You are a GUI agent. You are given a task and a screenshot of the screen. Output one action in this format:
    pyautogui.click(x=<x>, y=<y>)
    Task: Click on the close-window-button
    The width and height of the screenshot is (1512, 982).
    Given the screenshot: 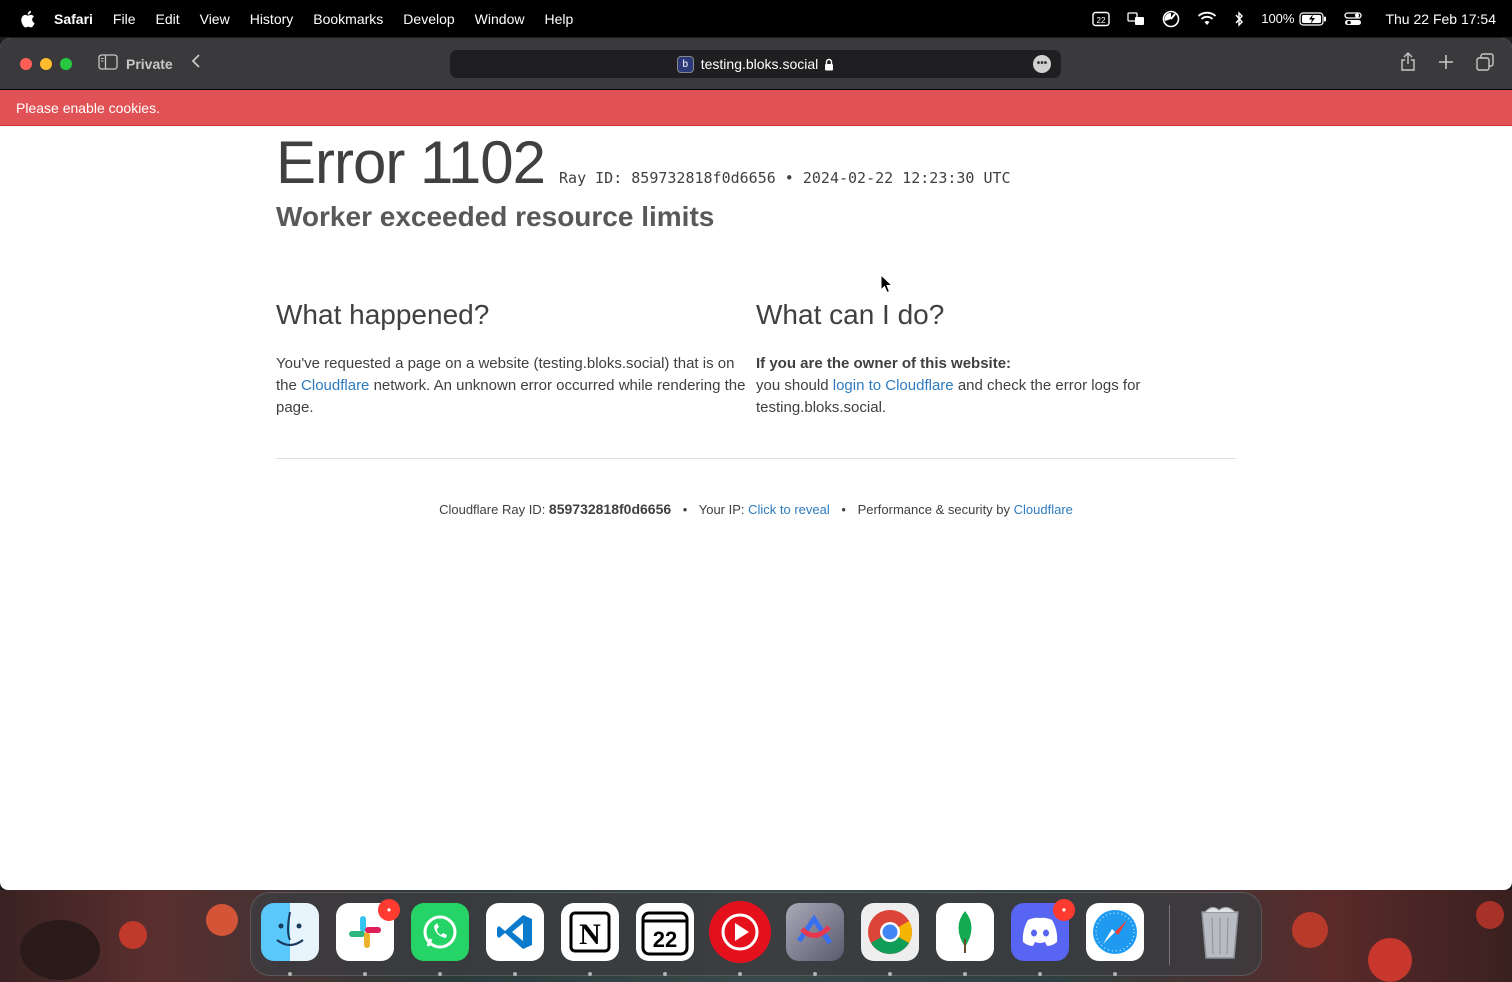 What is the action you would take?
    pyautogui.click(x=26, y=63)
    